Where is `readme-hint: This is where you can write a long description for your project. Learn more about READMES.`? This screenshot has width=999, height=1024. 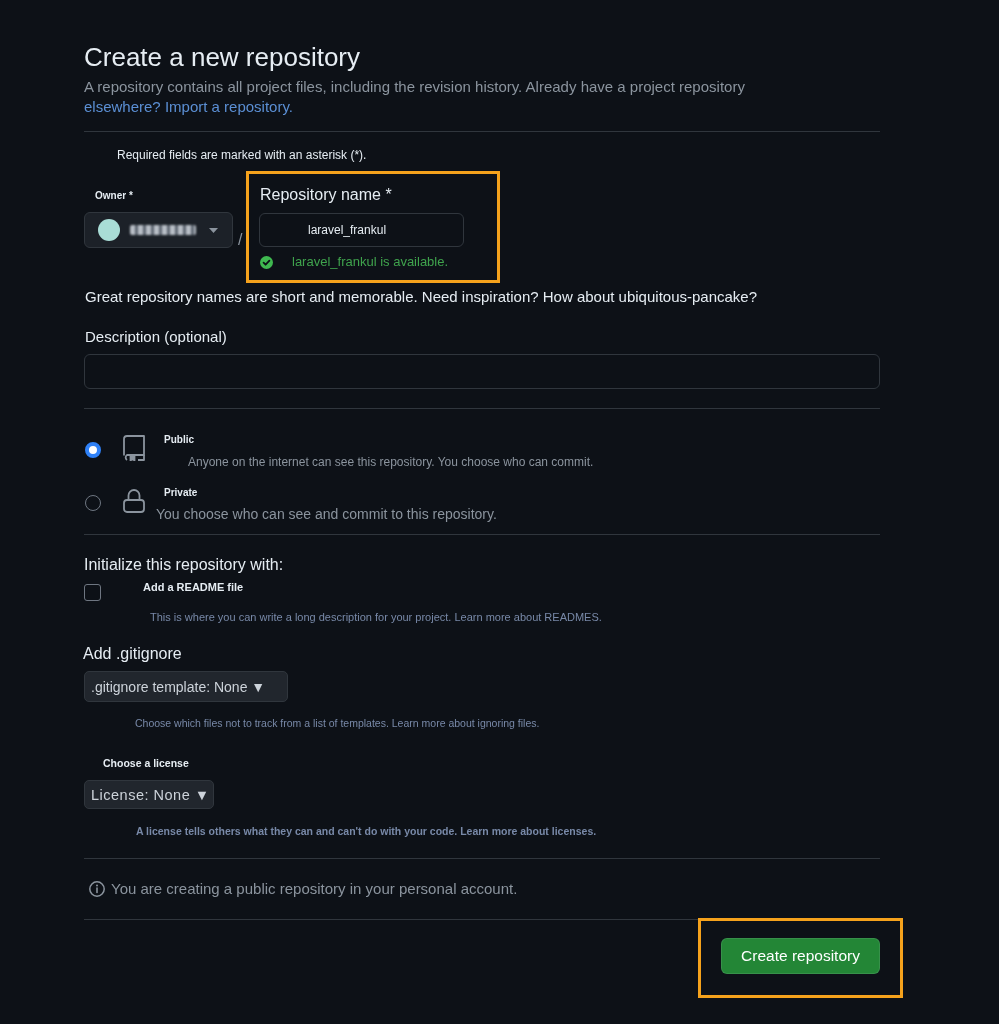
readme-hint: This is where you can write a long description for your project. Learn more about READMES. is located at coordinates (375, 617).